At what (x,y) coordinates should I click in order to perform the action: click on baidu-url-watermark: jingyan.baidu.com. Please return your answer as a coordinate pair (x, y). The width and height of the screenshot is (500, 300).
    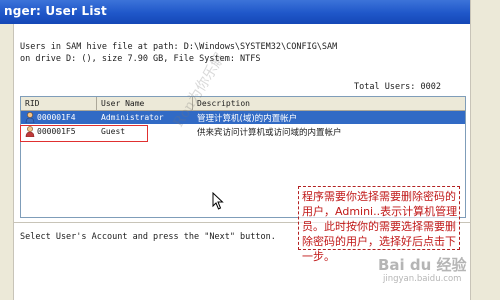
    Looking at the image, I should click on (422, 279).